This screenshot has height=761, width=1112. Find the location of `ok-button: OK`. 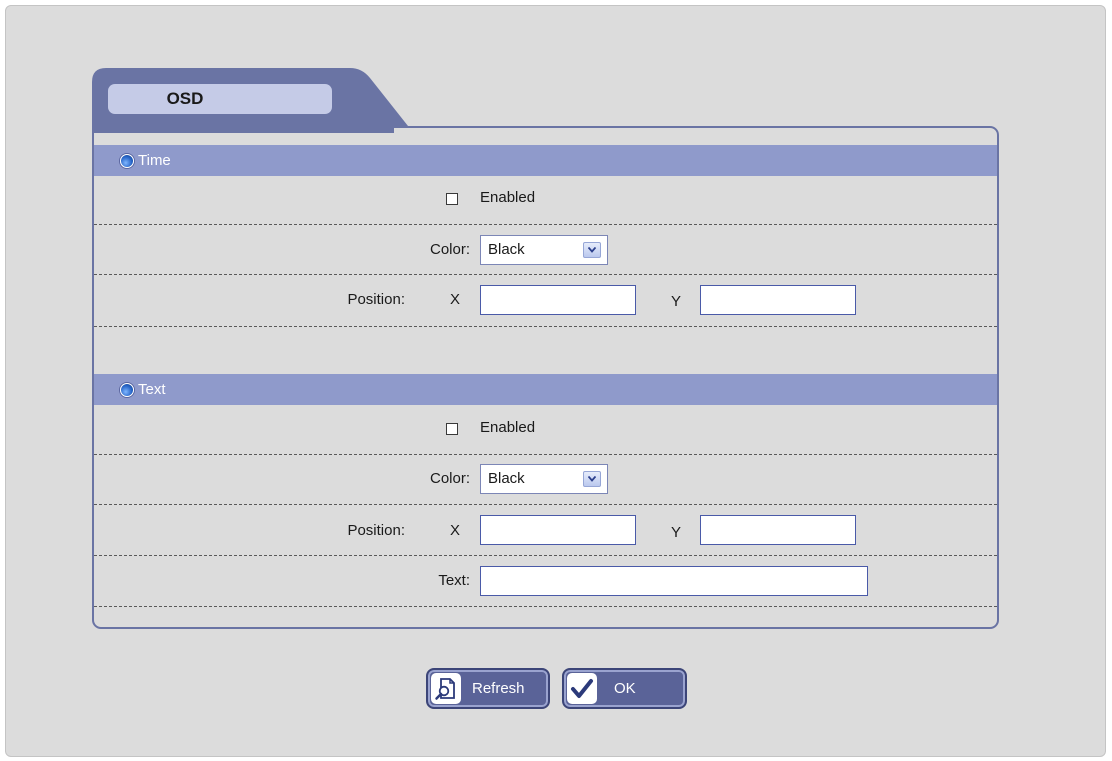

ok-button: OK is located at coordinates (624, 688).